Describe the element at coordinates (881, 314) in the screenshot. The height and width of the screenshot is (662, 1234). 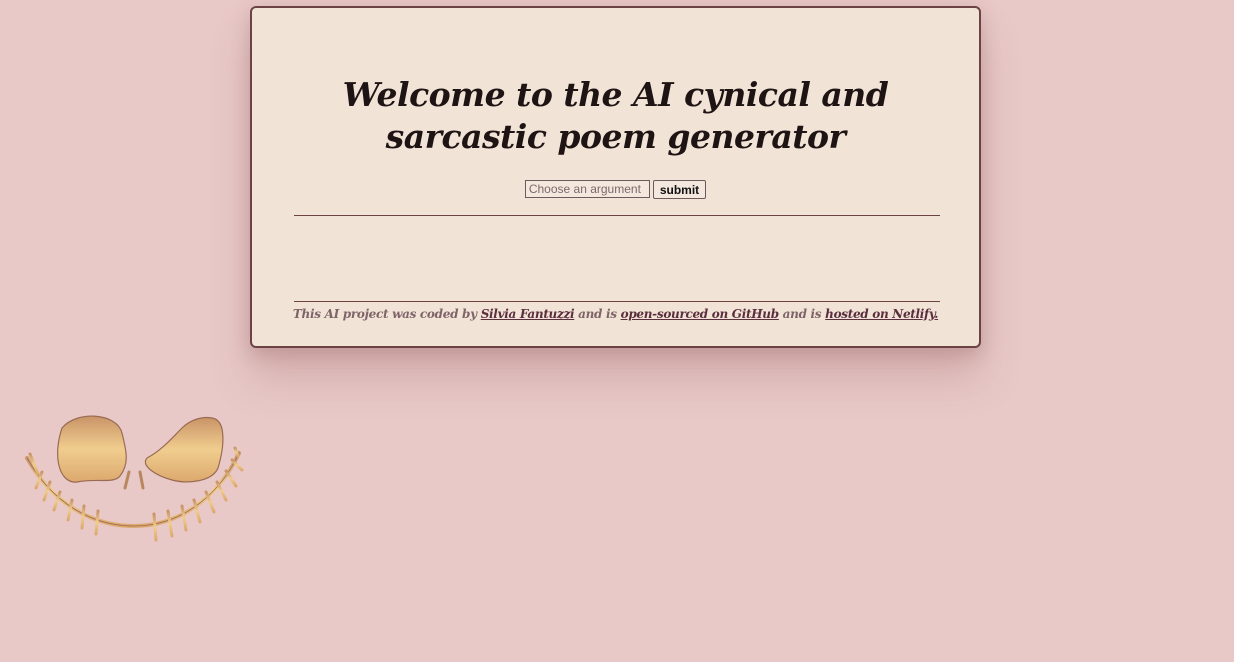
I see `netlify-link: hosted on Netlify.` at that location.